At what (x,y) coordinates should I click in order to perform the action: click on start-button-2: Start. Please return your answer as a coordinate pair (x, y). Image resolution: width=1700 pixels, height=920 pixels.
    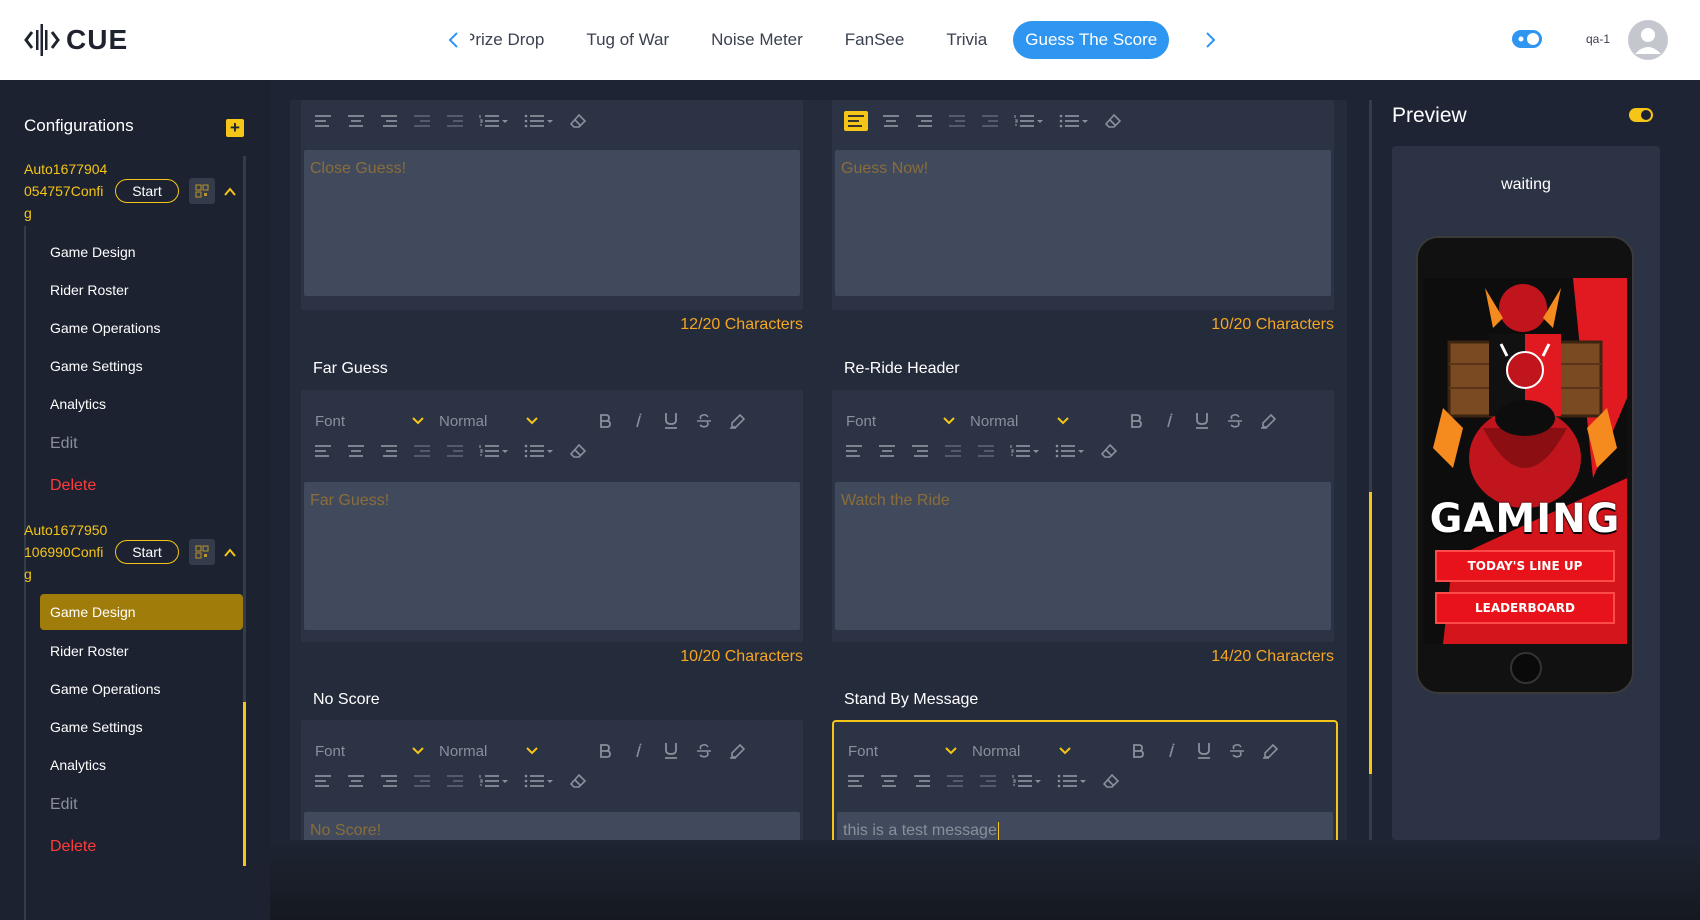
    Looking at the image, I should click on (147, 552).